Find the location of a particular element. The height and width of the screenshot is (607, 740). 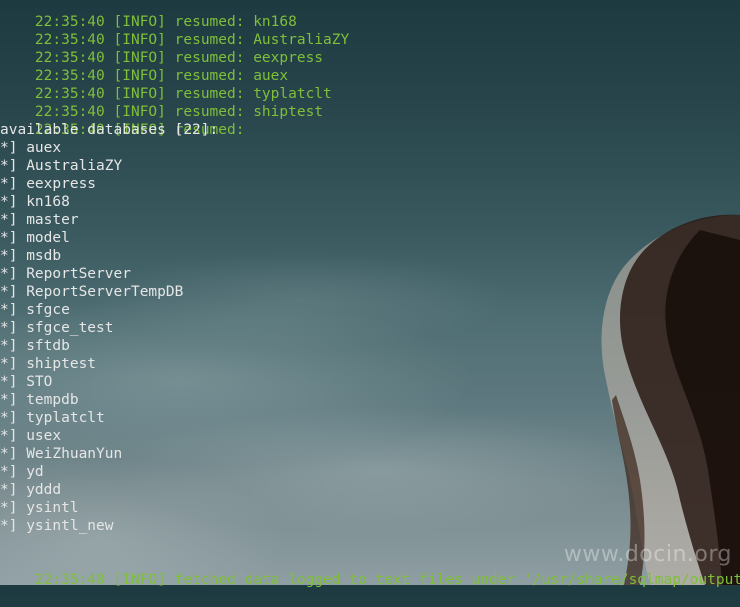

database-item: *] STO is located at coordinates (26, 382).